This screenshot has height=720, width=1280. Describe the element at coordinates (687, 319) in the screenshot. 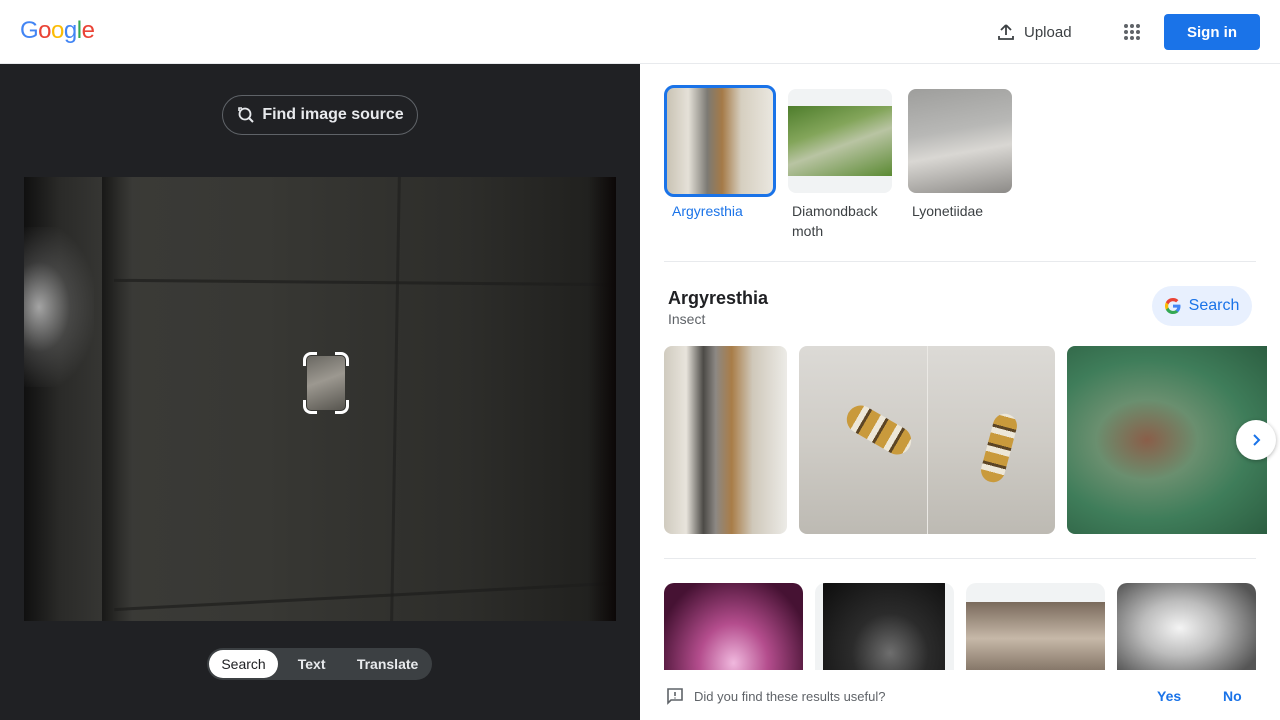

I see `entity-type: Insect` at that location.